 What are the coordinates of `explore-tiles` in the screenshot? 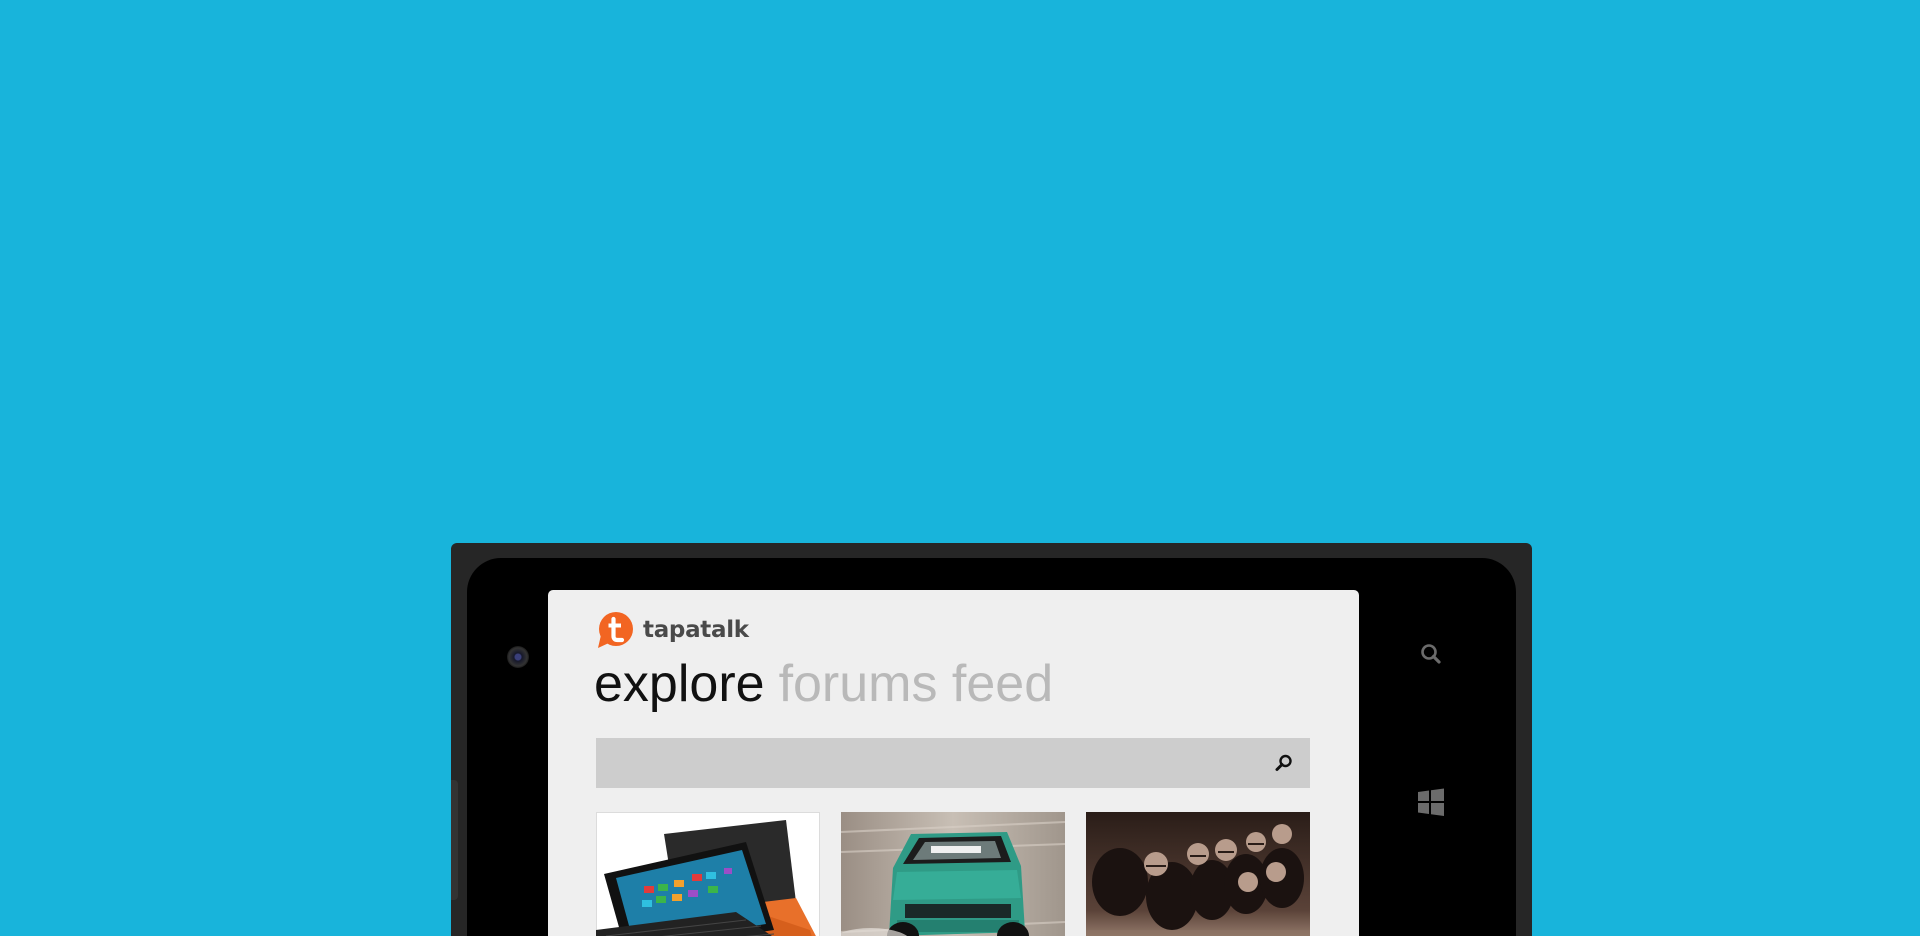 It's located at (953, 874).